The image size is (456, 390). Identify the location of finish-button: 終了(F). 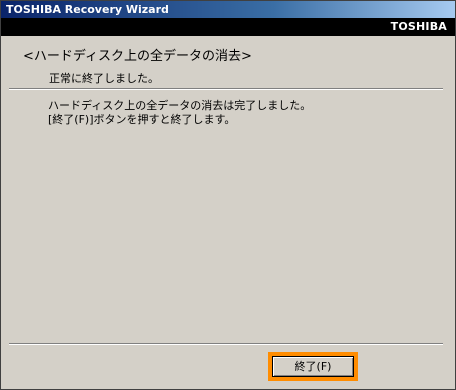
(313, 366).